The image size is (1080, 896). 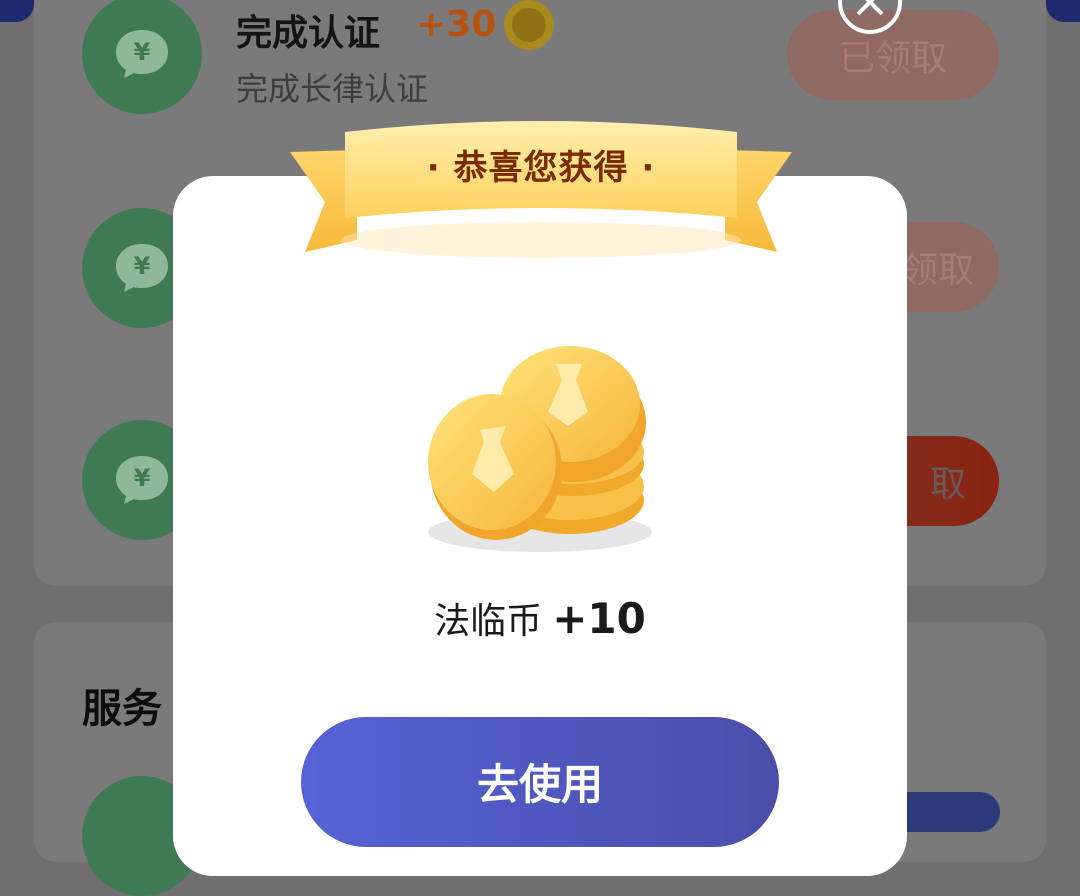 What do you see at coordinates (122, 709) in the screenshot?
I see `services-title: 服务` at bounding box center [122, 709].